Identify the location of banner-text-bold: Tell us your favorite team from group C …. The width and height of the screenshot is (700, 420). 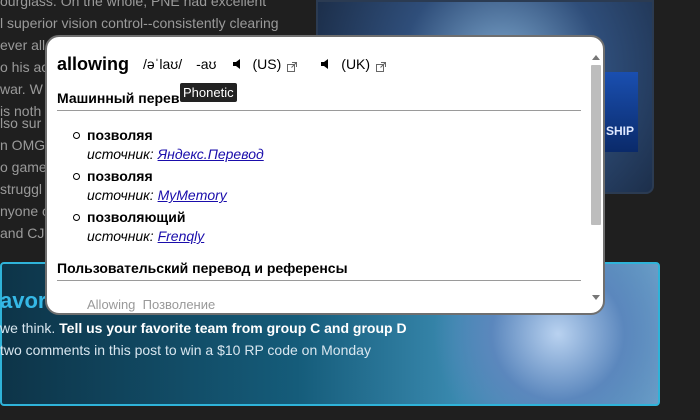
(233, 328).